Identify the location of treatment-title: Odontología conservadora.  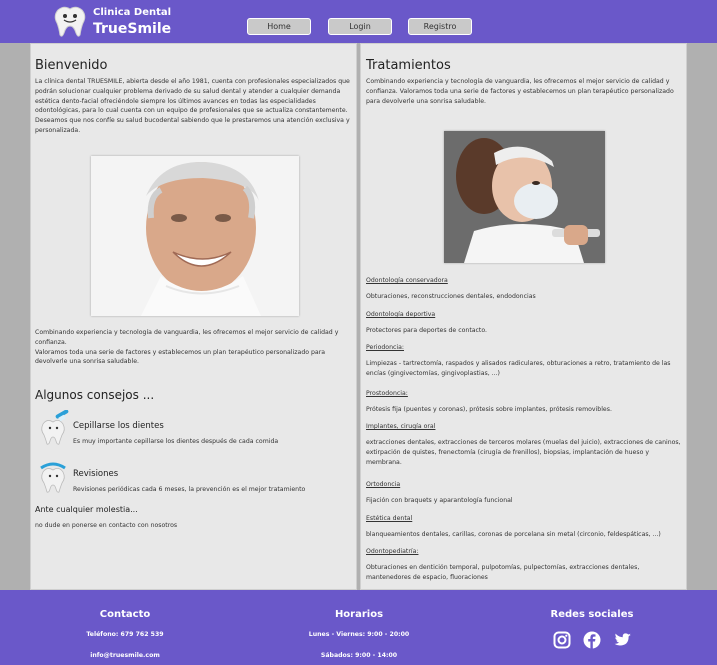
(407, 280).